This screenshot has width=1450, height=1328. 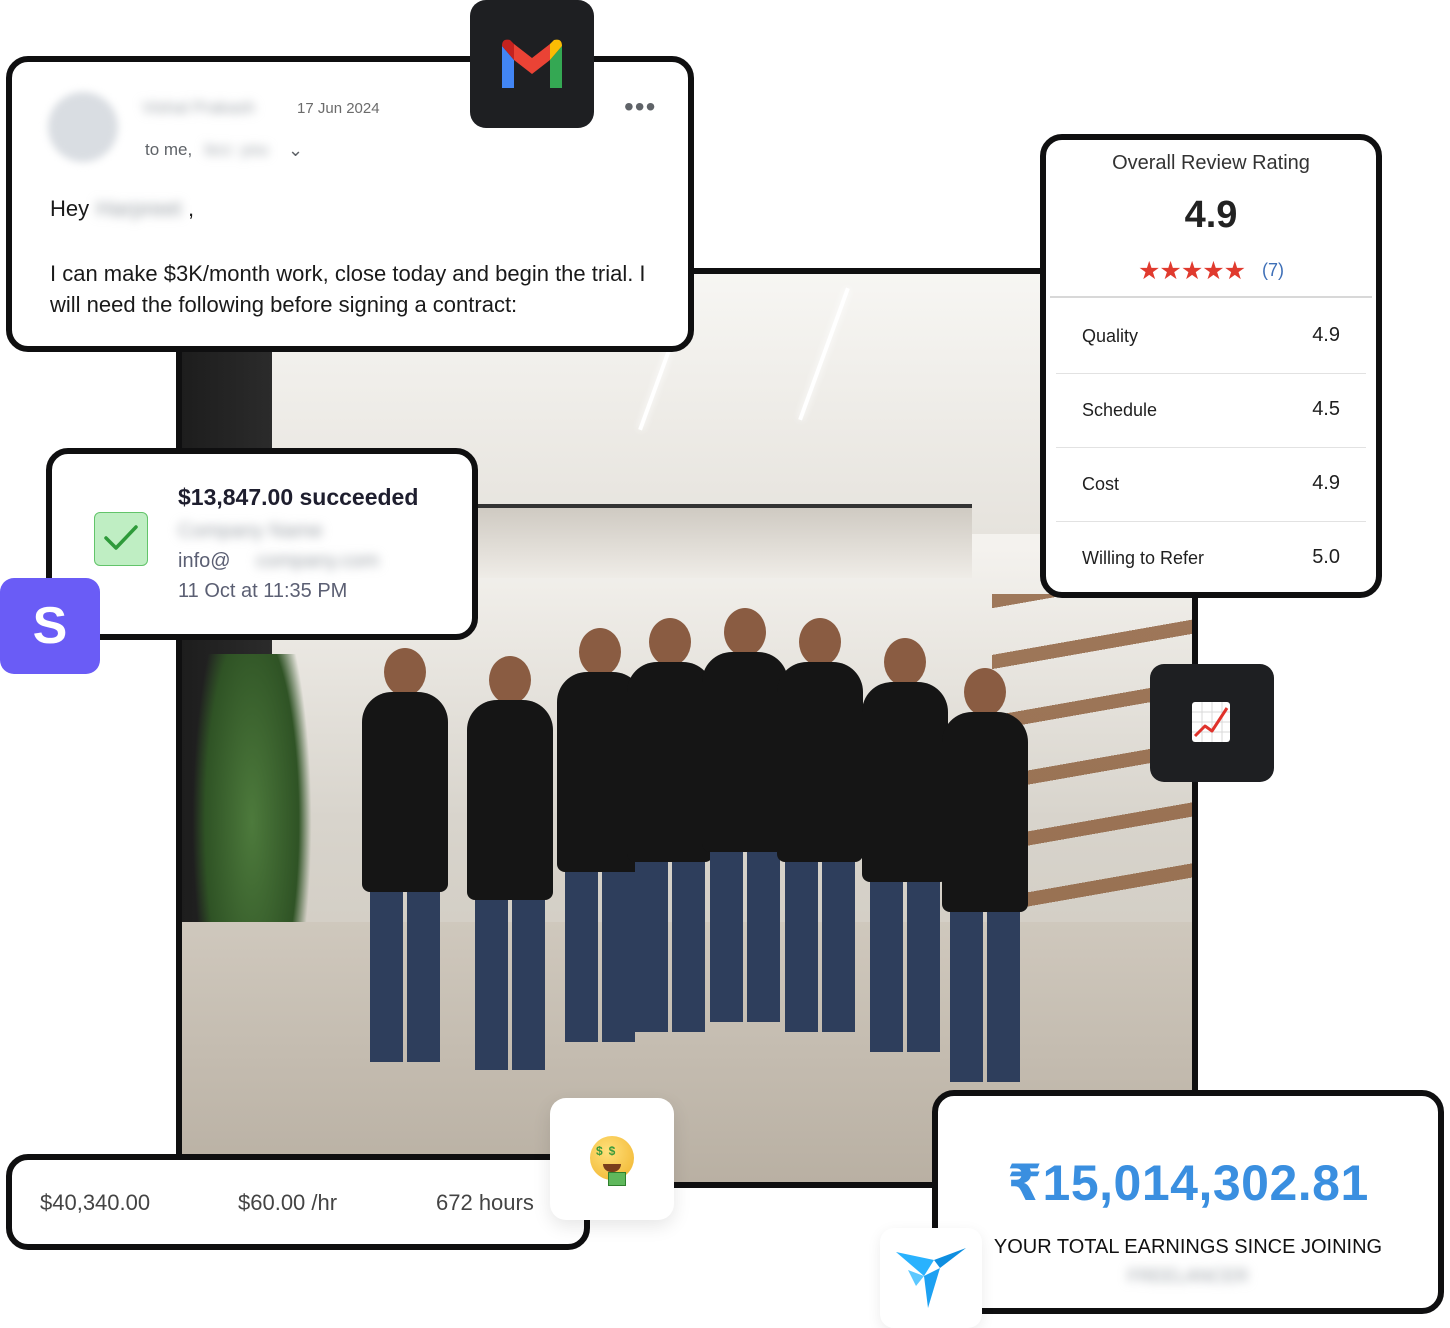 What do you see at coordinates (199, 107) in the screenshot?
I see `sender-name: Vishal Prakash` at bounding box center [199, 107].